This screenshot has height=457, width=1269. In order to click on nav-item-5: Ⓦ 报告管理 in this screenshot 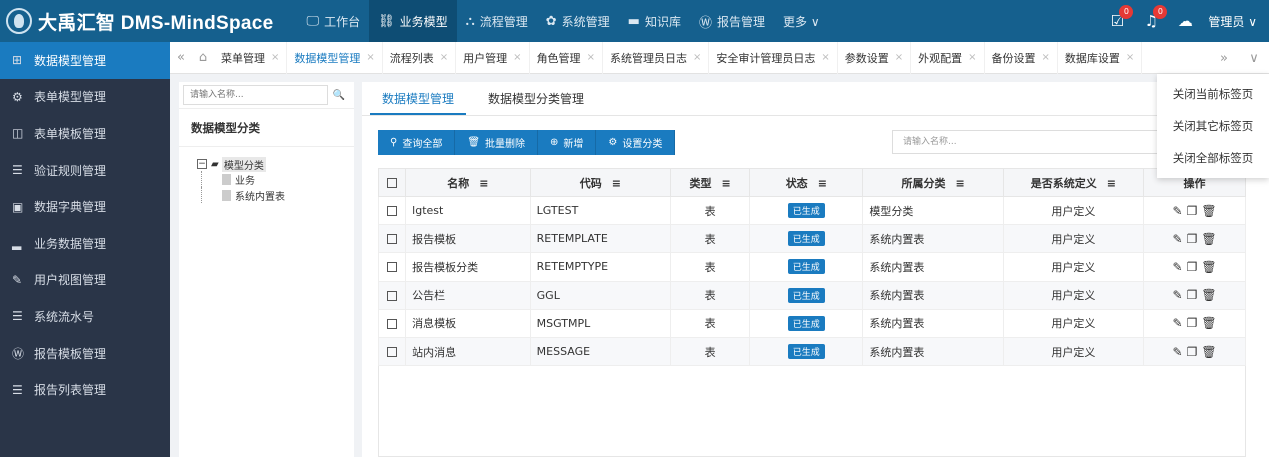, I will do `click(732, 21)`.